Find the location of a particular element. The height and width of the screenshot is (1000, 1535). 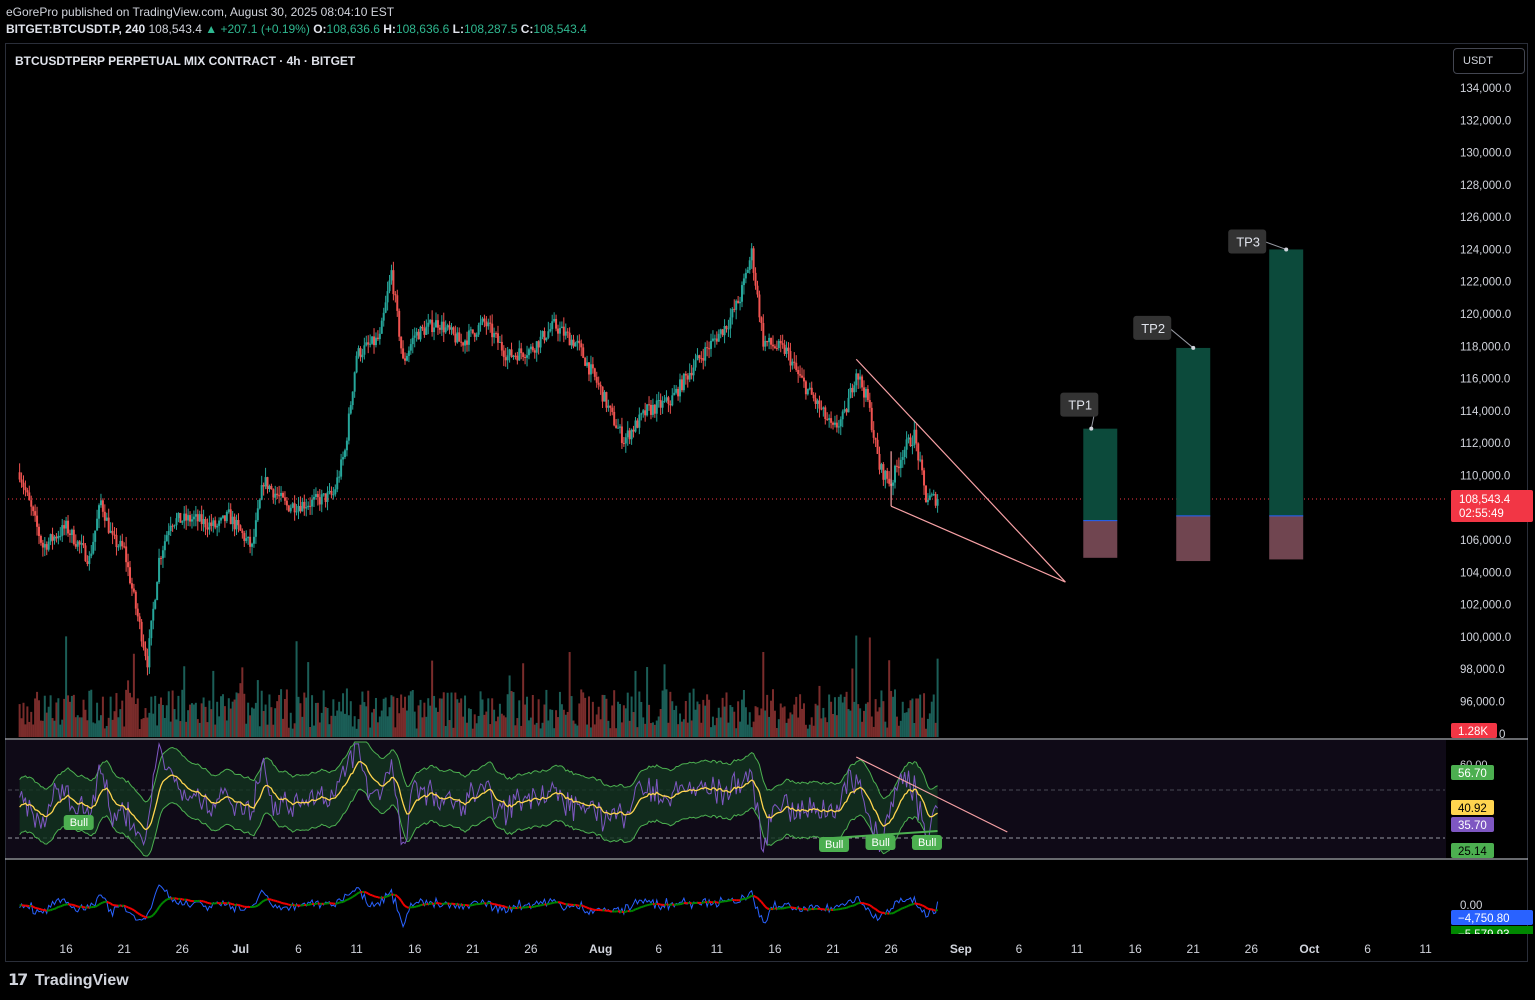

target-callout-line is located at coordinates (1275, 245).